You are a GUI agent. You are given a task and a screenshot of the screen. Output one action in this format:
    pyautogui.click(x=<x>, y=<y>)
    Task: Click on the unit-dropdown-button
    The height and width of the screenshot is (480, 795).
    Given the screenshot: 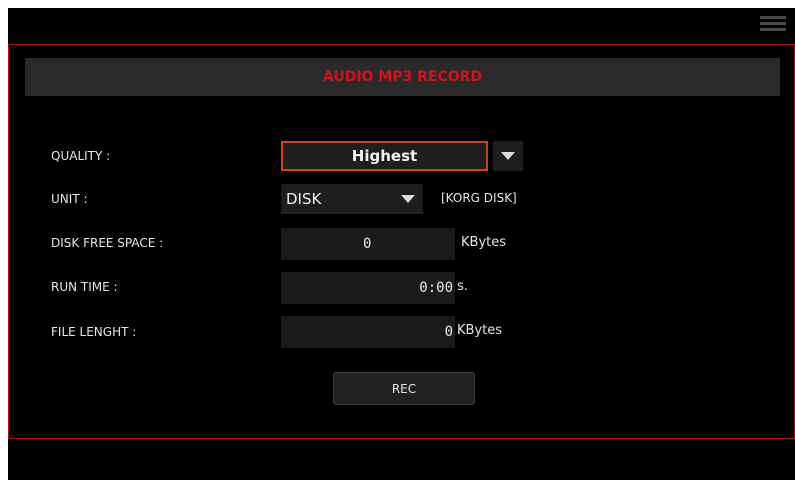 What is the action you would take?
    pyautogui.click(x=408, y=199)
    